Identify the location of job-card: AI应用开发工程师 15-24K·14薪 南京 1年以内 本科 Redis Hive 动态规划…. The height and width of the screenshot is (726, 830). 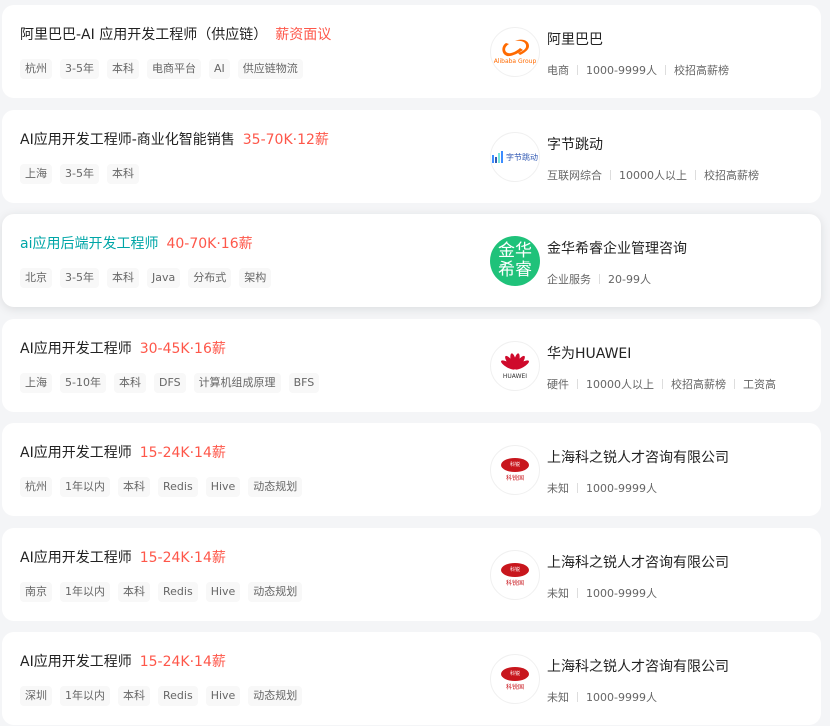
(411, 574).